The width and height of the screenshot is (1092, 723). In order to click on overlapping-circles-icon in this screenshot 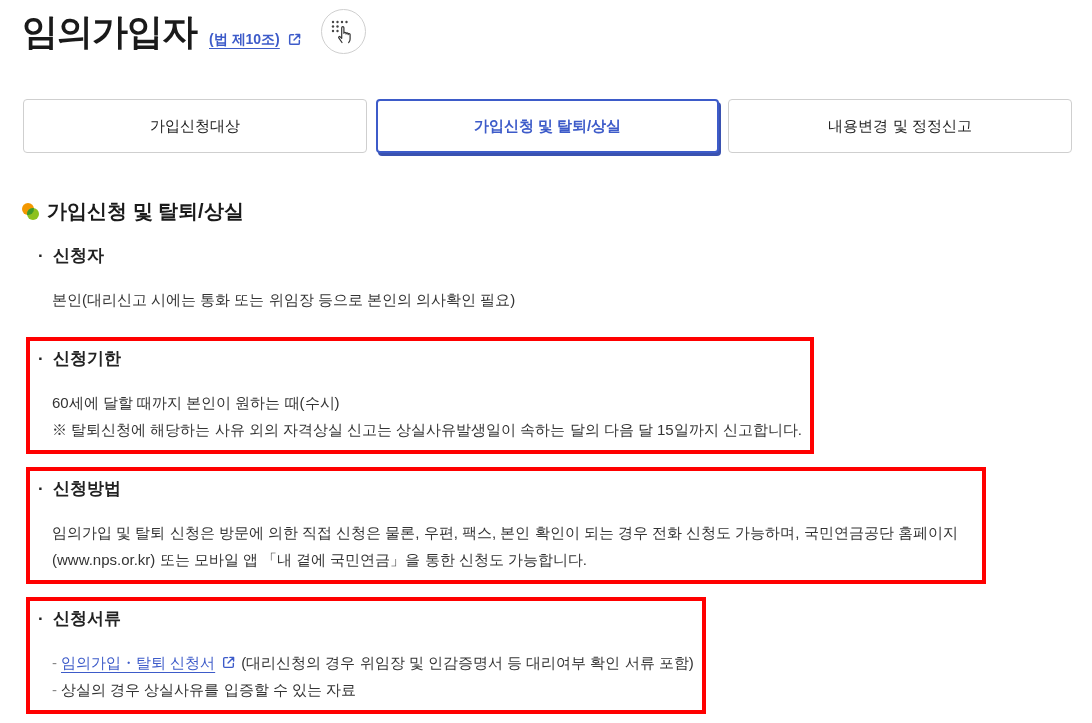, I will do `click(30, 211)`.